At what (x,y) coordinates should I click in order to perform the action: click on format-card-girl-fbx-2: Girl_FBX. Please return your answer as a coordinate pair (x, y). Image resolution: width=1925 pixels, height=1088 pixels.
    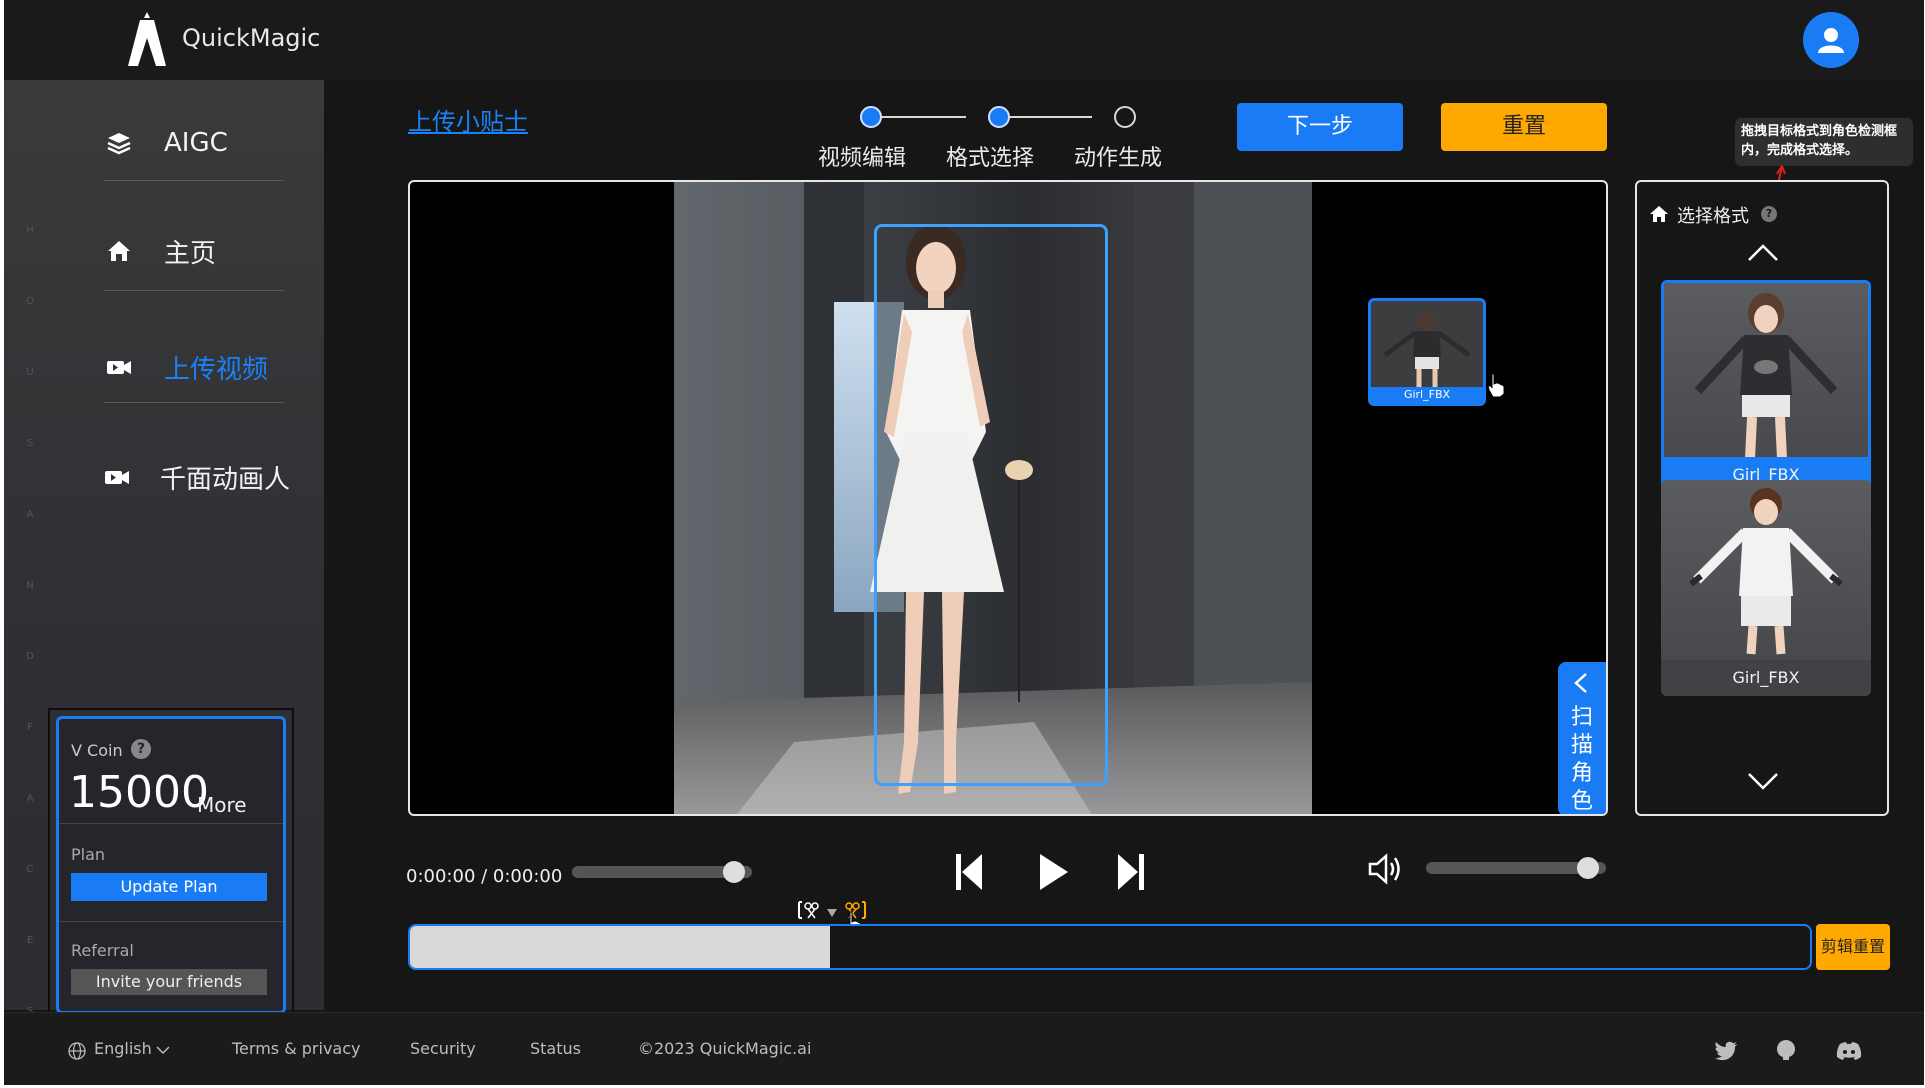
    Looking at the image, I should click on (1766, 588).